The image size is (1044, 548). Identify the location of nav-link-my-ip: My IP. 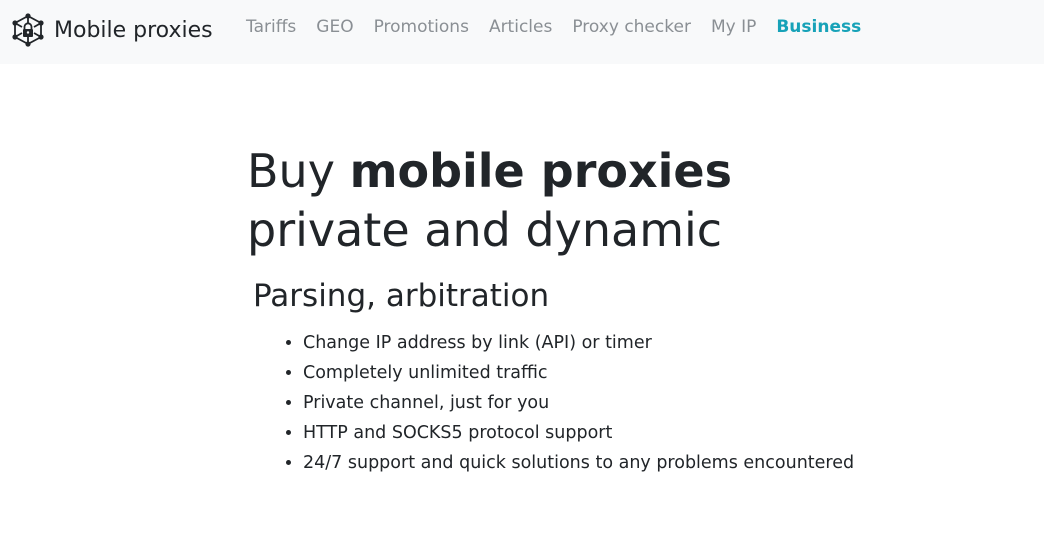
(733, 27).